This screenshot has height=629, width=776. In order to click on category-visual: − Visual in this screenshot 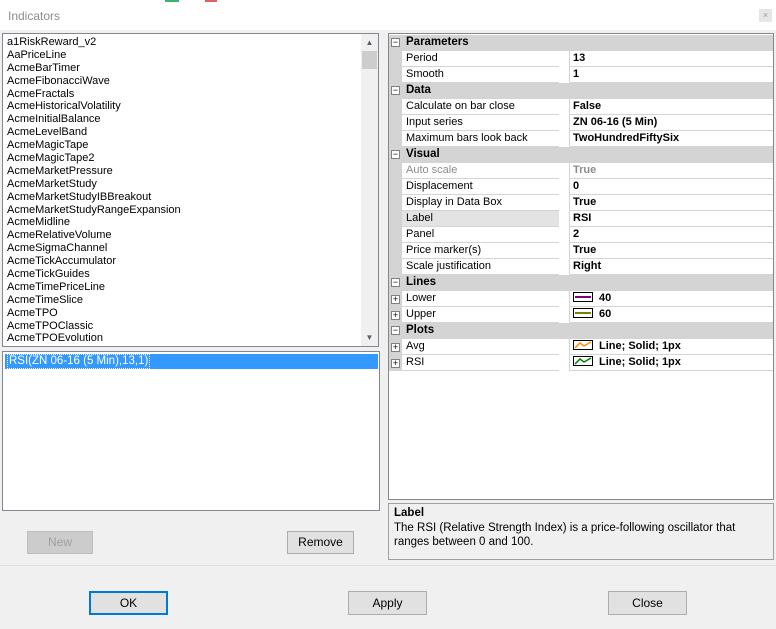, I will do `click(581, 155)`.